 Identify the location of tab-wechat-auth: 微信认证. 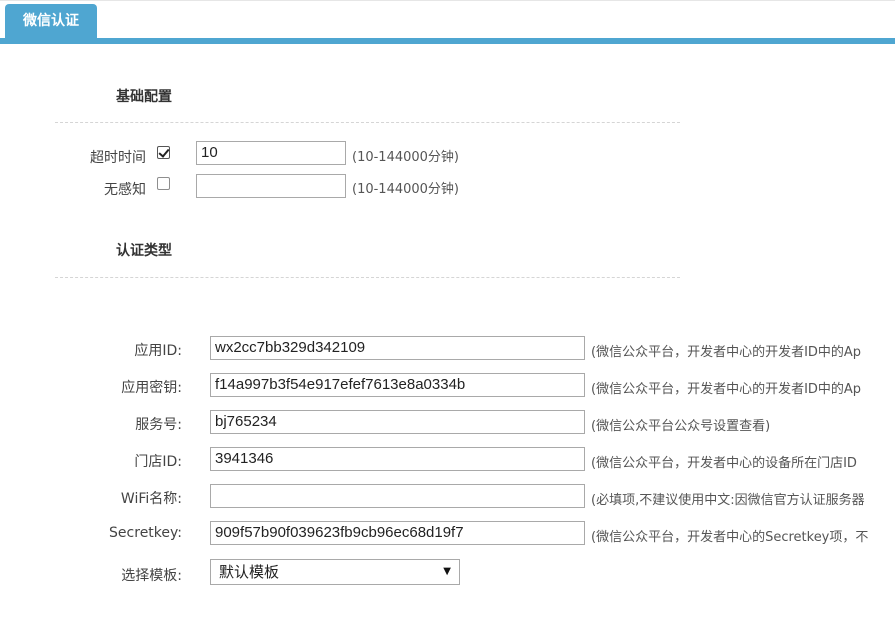
(51, 21).